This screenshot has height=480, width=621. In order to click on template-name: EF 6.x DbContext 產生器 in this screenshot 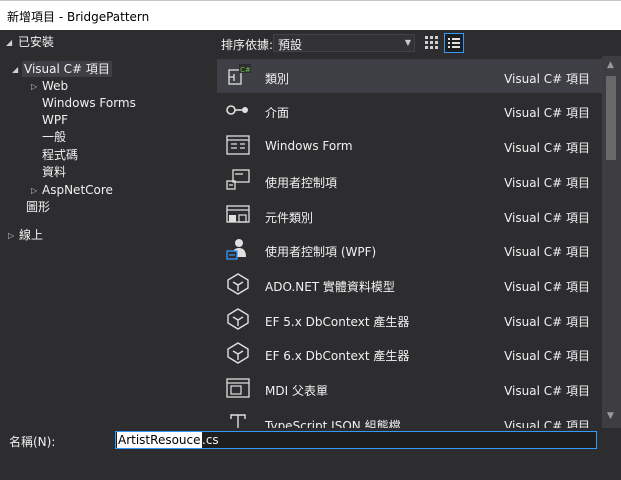, I will do `click(337, 356)`.